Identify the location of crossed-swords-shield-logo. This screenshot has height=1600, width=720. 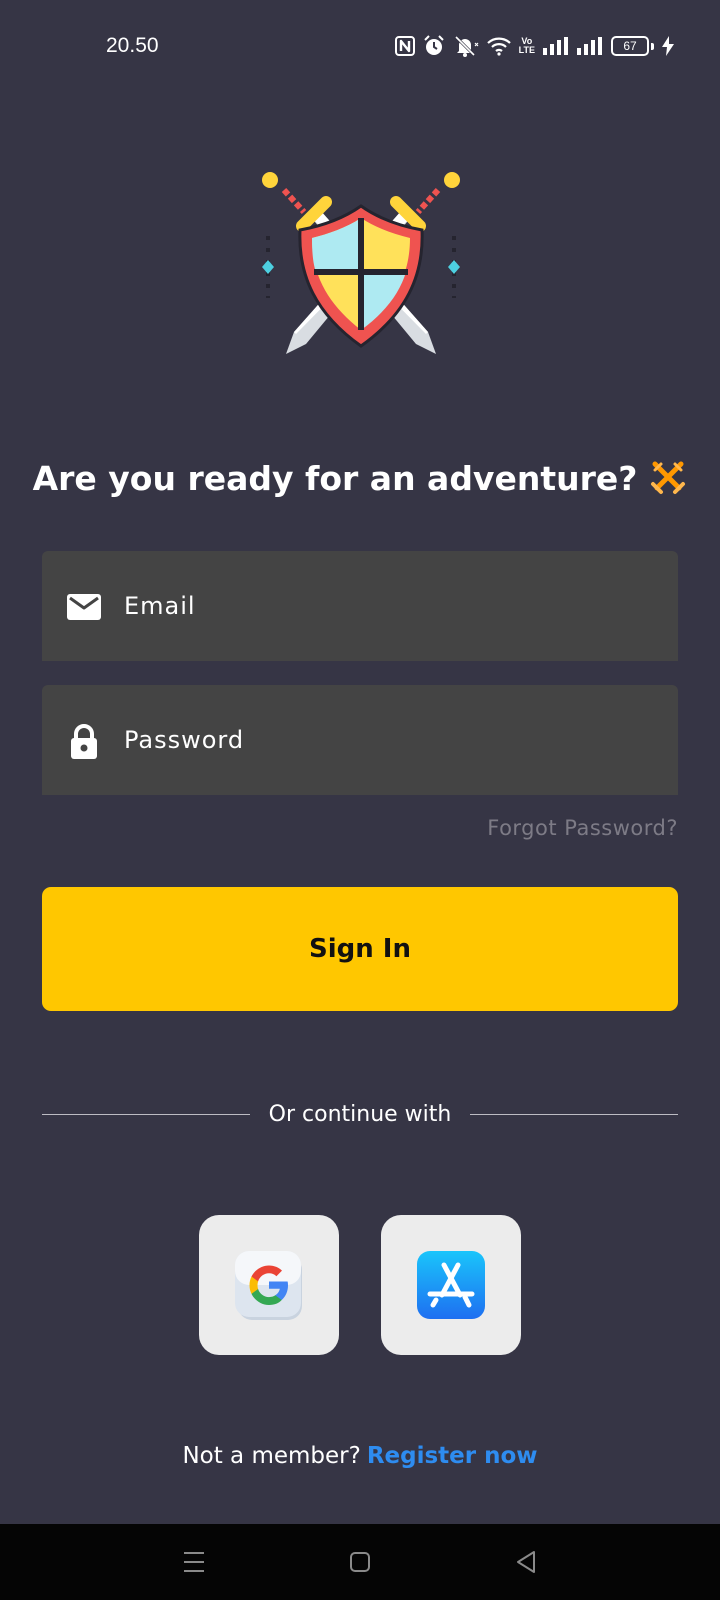
(361, 263).